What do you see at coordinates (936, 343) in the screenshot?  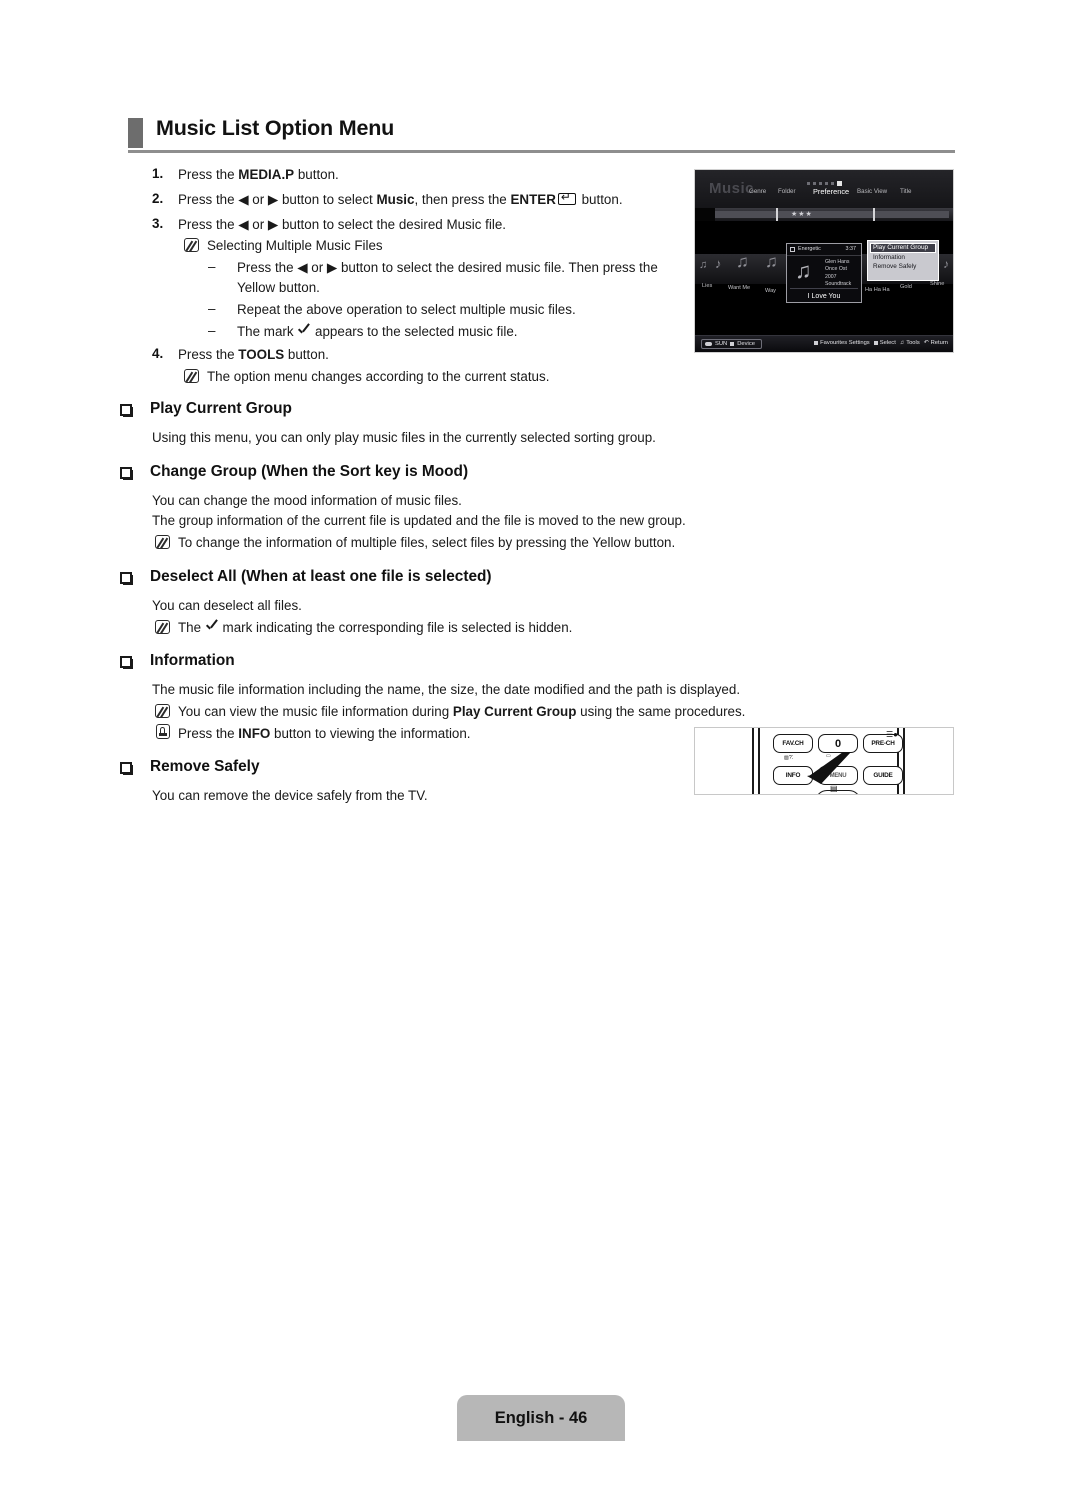 I see `tv-action-return: ↶ Return` at bounding box center [936, 343].